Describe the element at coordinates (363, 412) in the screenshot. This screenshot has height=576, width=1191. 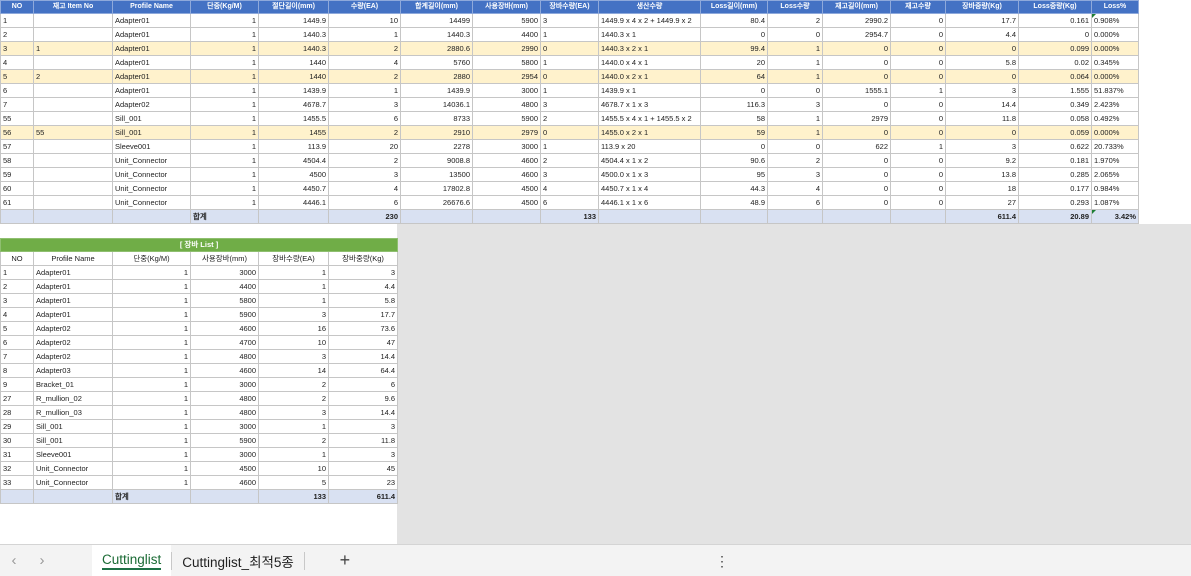
I see `cell-w: 14.4` at that location.